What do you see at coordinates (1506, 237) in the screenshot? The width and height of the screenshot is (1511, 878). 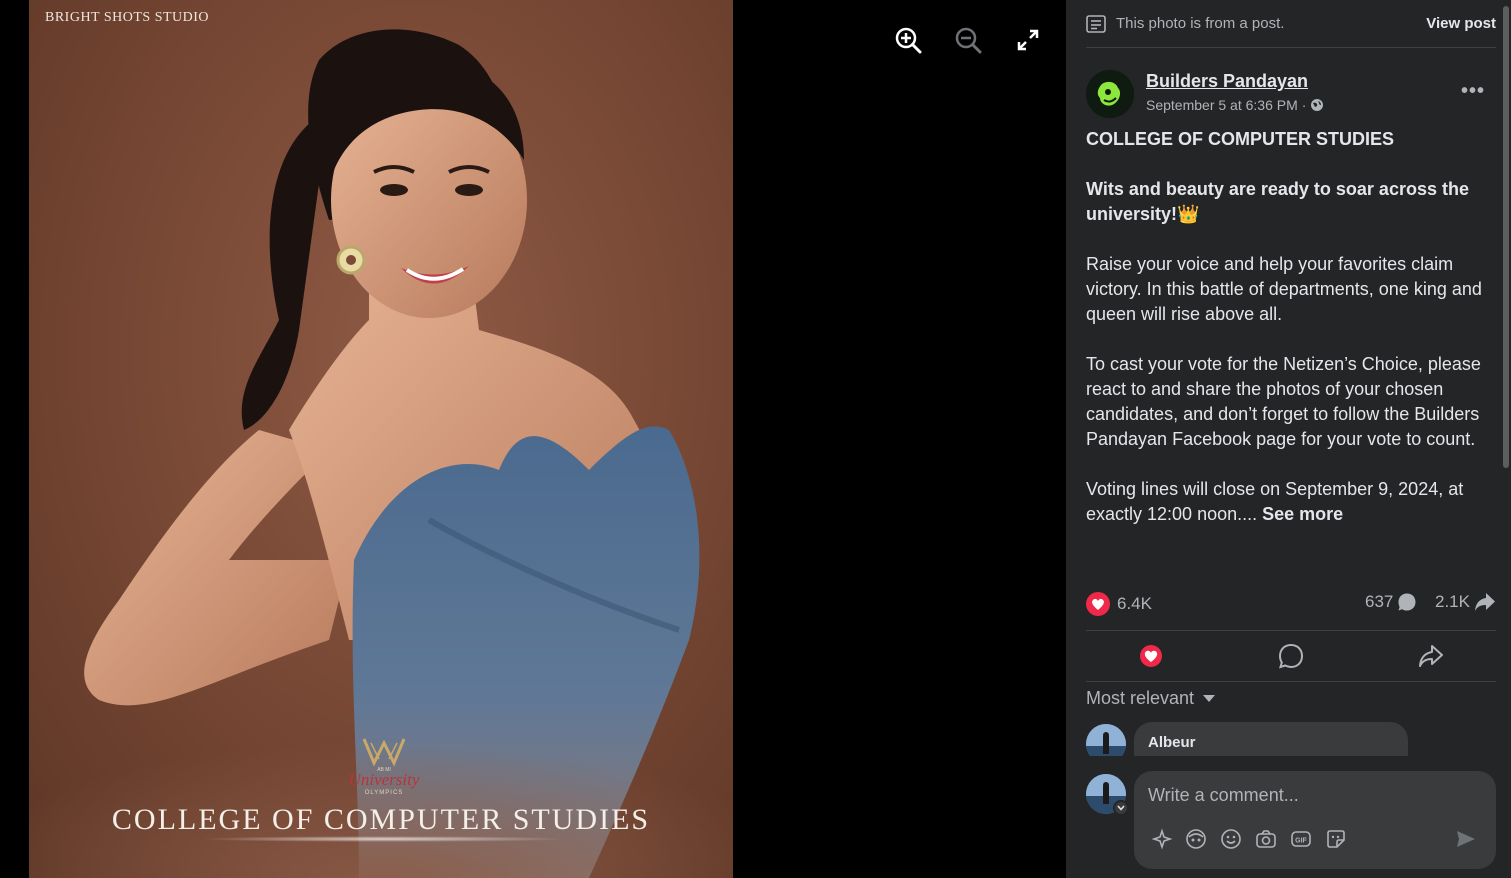 I see `scrollbar-thumb` at bounding box center [1506, 237].